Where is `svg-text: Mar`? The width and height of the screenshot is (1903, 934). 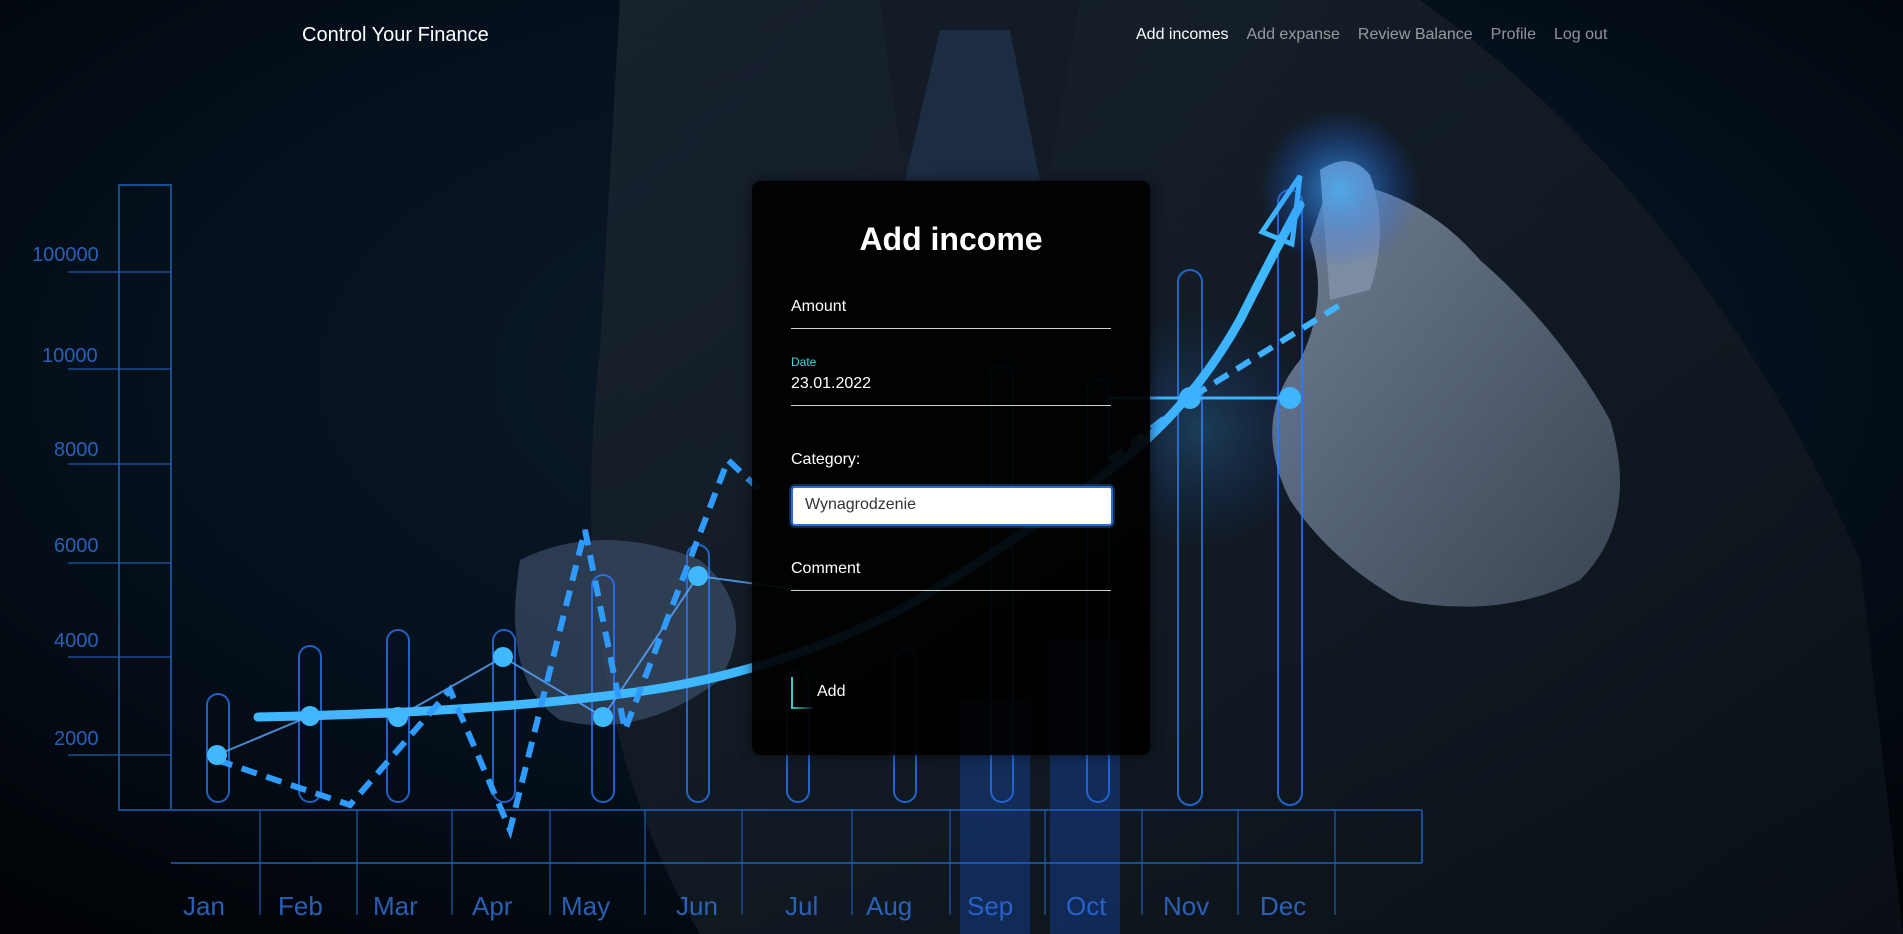
svg-text: Mar is located at coordinates (395, 906).